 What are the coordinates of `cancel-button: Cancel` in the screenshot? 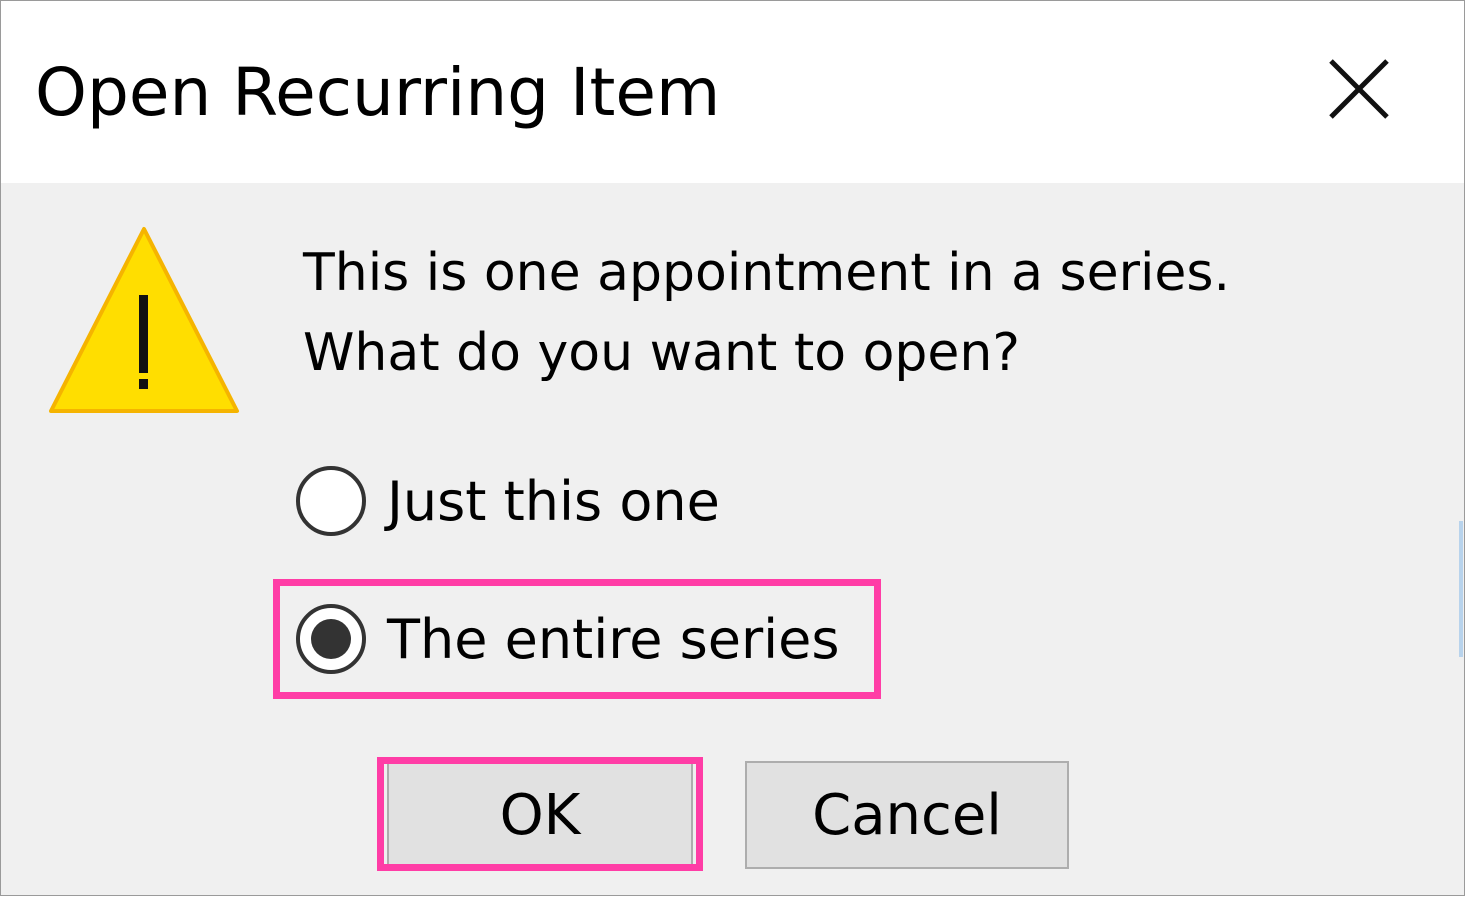 It's located at (907, 815).